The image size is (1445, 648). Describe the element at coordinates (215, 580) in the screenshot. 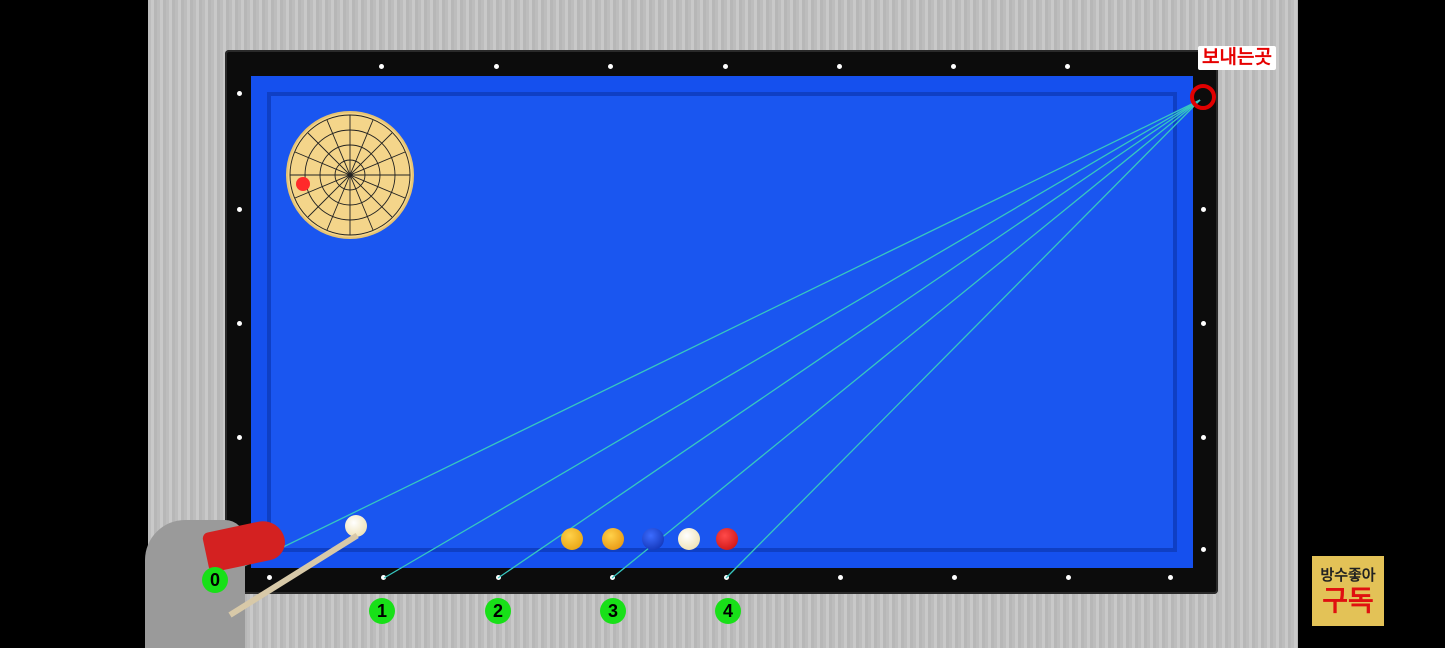

I see `rail-number-0: 0` at that location.